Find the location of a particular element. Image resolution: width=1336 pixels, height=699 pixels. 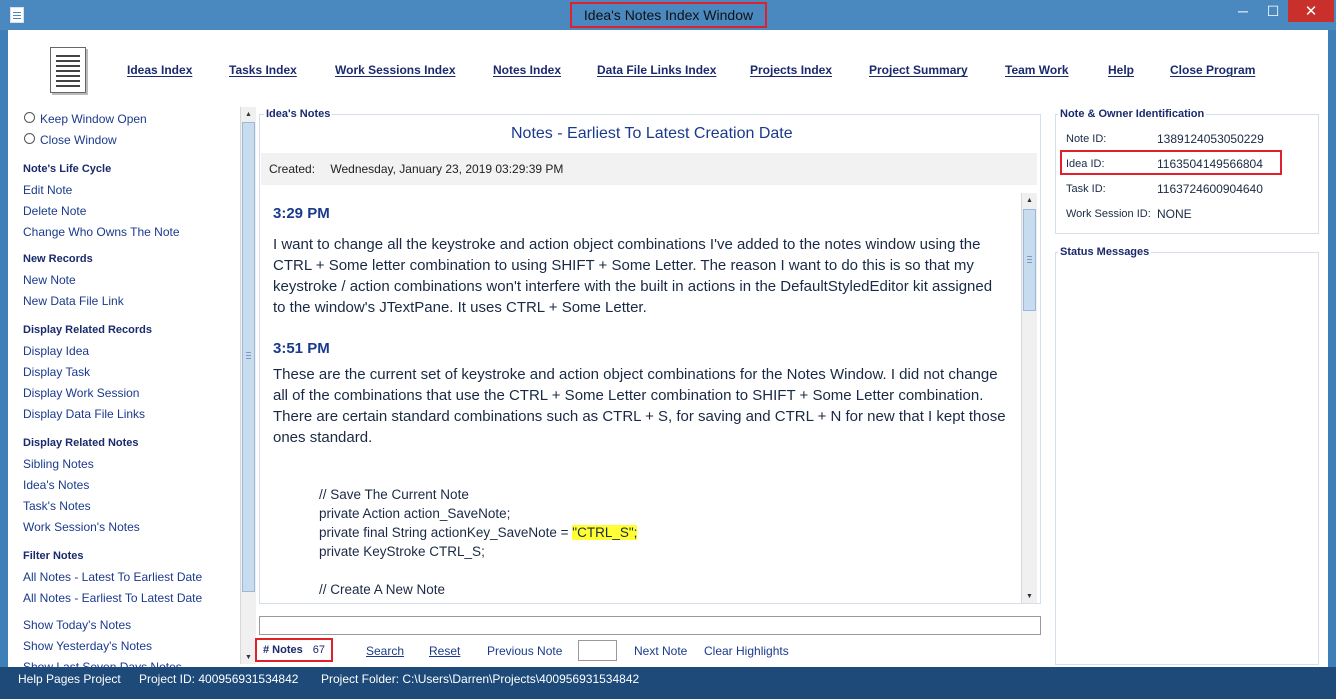

sidebar-todays-notes: Show Today's Notes is located at coordinates (77, 625).